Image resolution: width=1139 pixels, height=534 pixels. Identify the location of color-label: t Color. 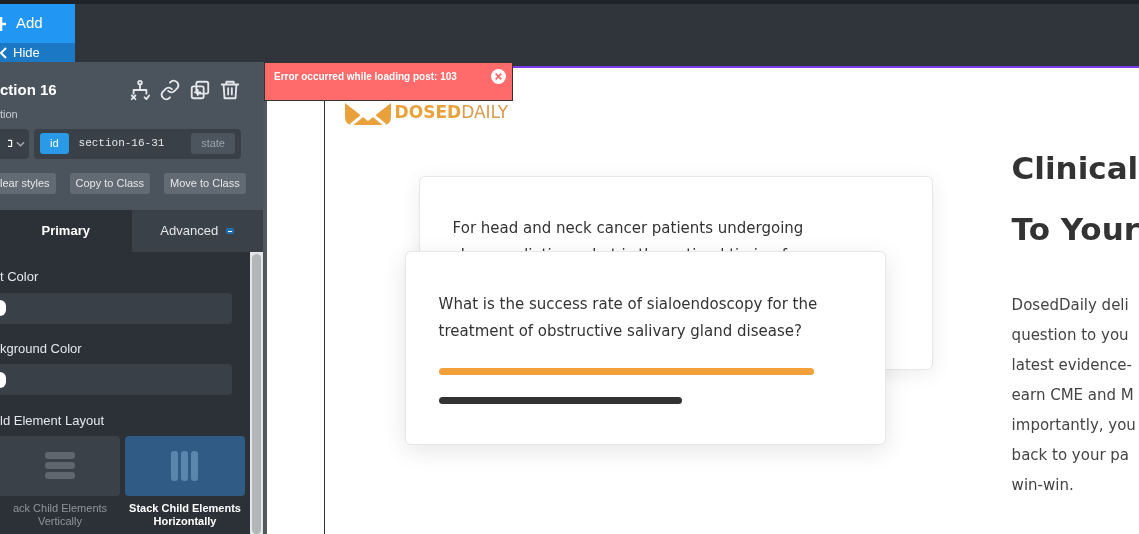
(20, 277).